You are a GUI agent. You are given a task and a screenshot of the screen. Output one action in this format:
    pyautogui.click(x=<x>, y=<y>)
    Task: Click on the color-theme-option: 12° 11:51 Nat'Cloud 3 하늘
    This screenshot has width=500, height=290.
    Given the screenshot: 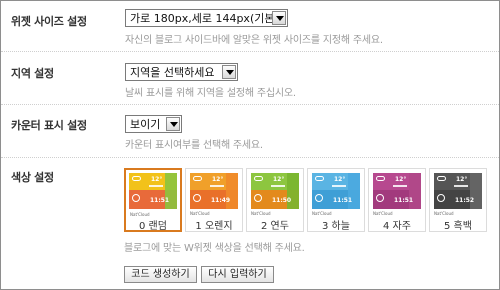 What is the action you would take?
    pyautogui.click(x=336, y=200)
    